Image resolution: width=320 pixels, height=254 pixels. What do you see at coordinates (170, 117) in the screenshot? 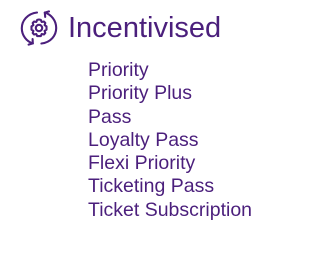
I see `menu-item-pass: Pass` at bounding box center [170, 117].